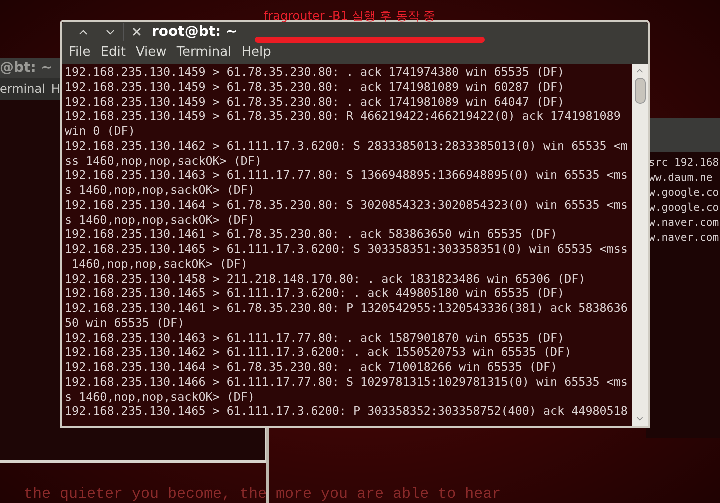  What do you see at coordinates (137, 32) in the screenshot?
I see `close-icon` at bounding box center [137, 32].